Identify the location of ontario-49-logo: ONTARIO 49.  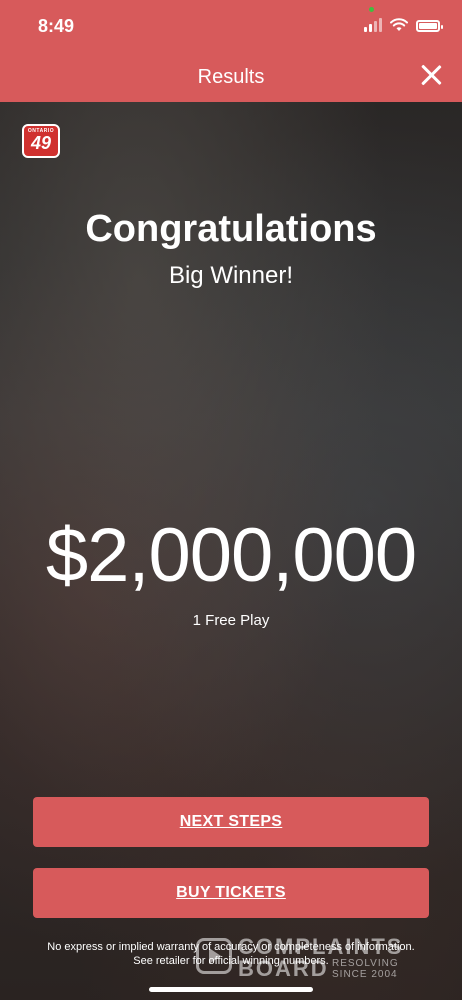
(41, 141).